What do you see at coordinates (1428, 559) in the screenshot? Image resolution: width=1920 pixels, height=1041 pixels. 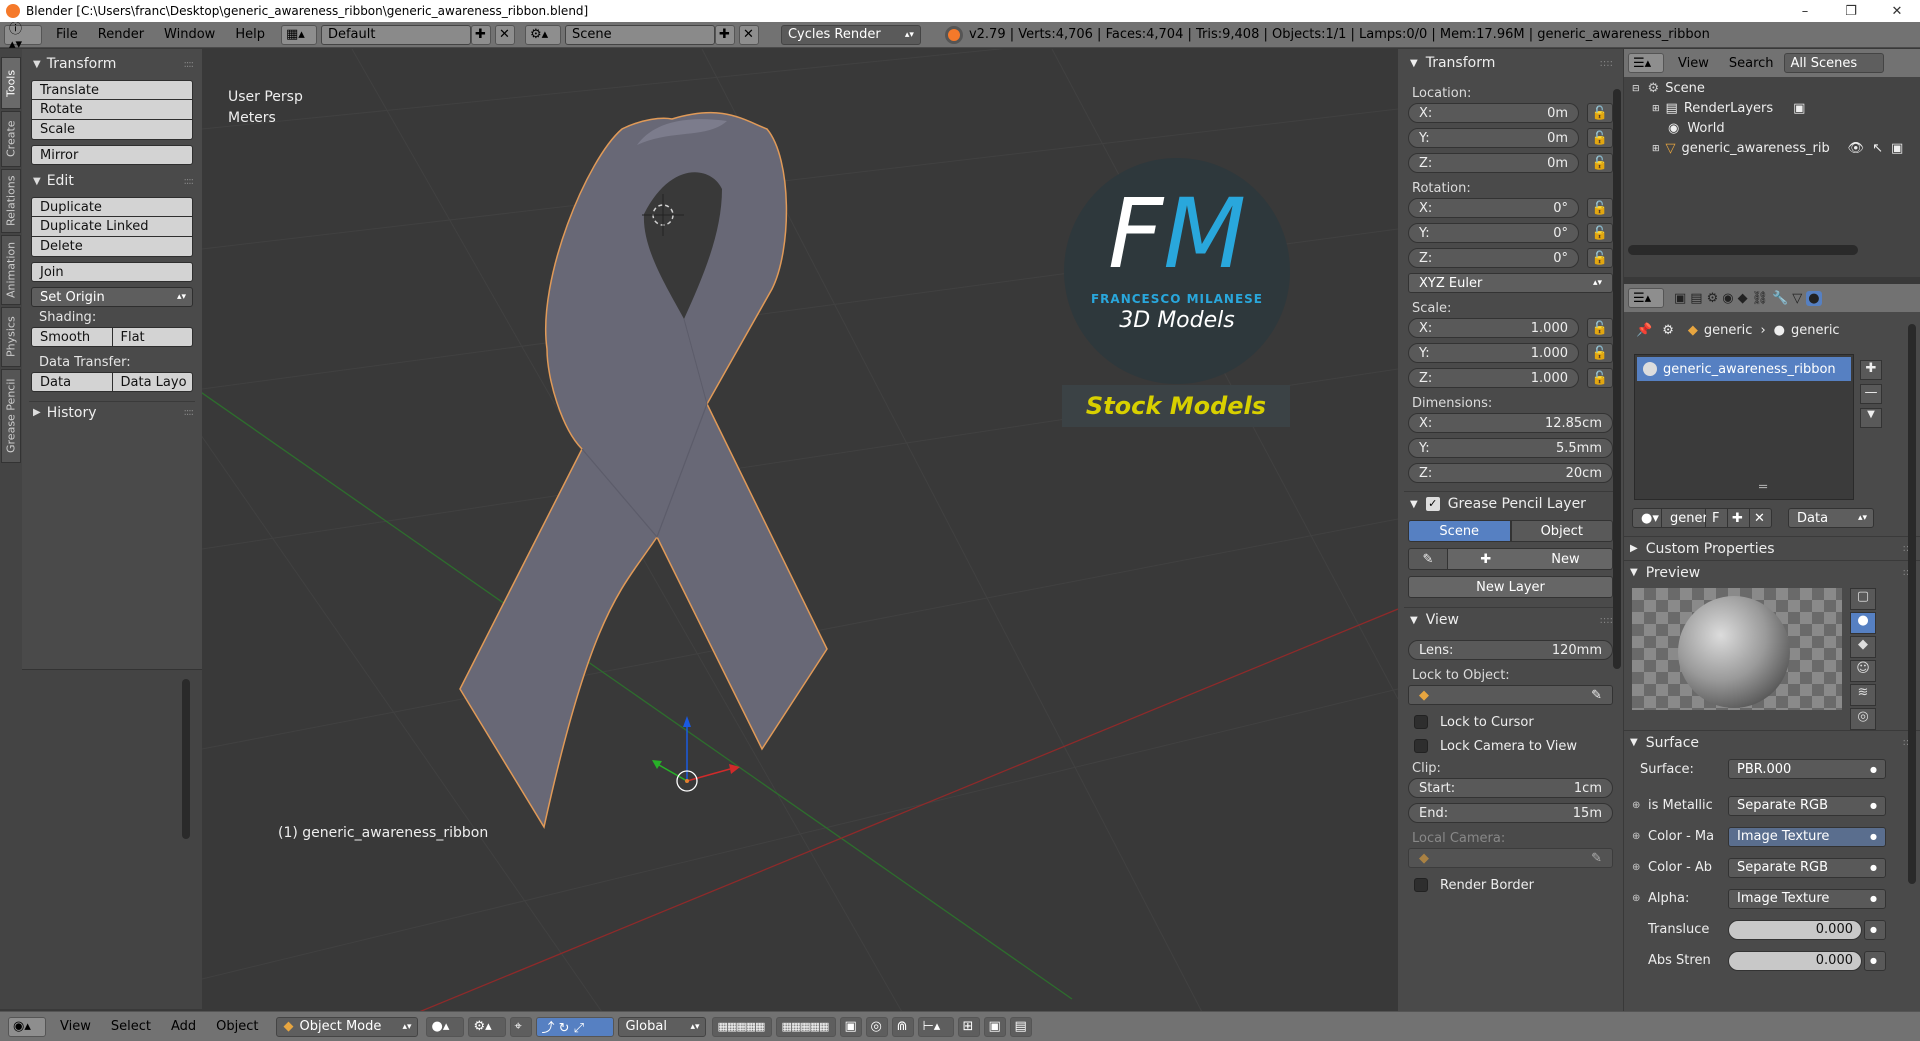 I see `pencil-icon: ✎` at bounding box center [1428, 559].